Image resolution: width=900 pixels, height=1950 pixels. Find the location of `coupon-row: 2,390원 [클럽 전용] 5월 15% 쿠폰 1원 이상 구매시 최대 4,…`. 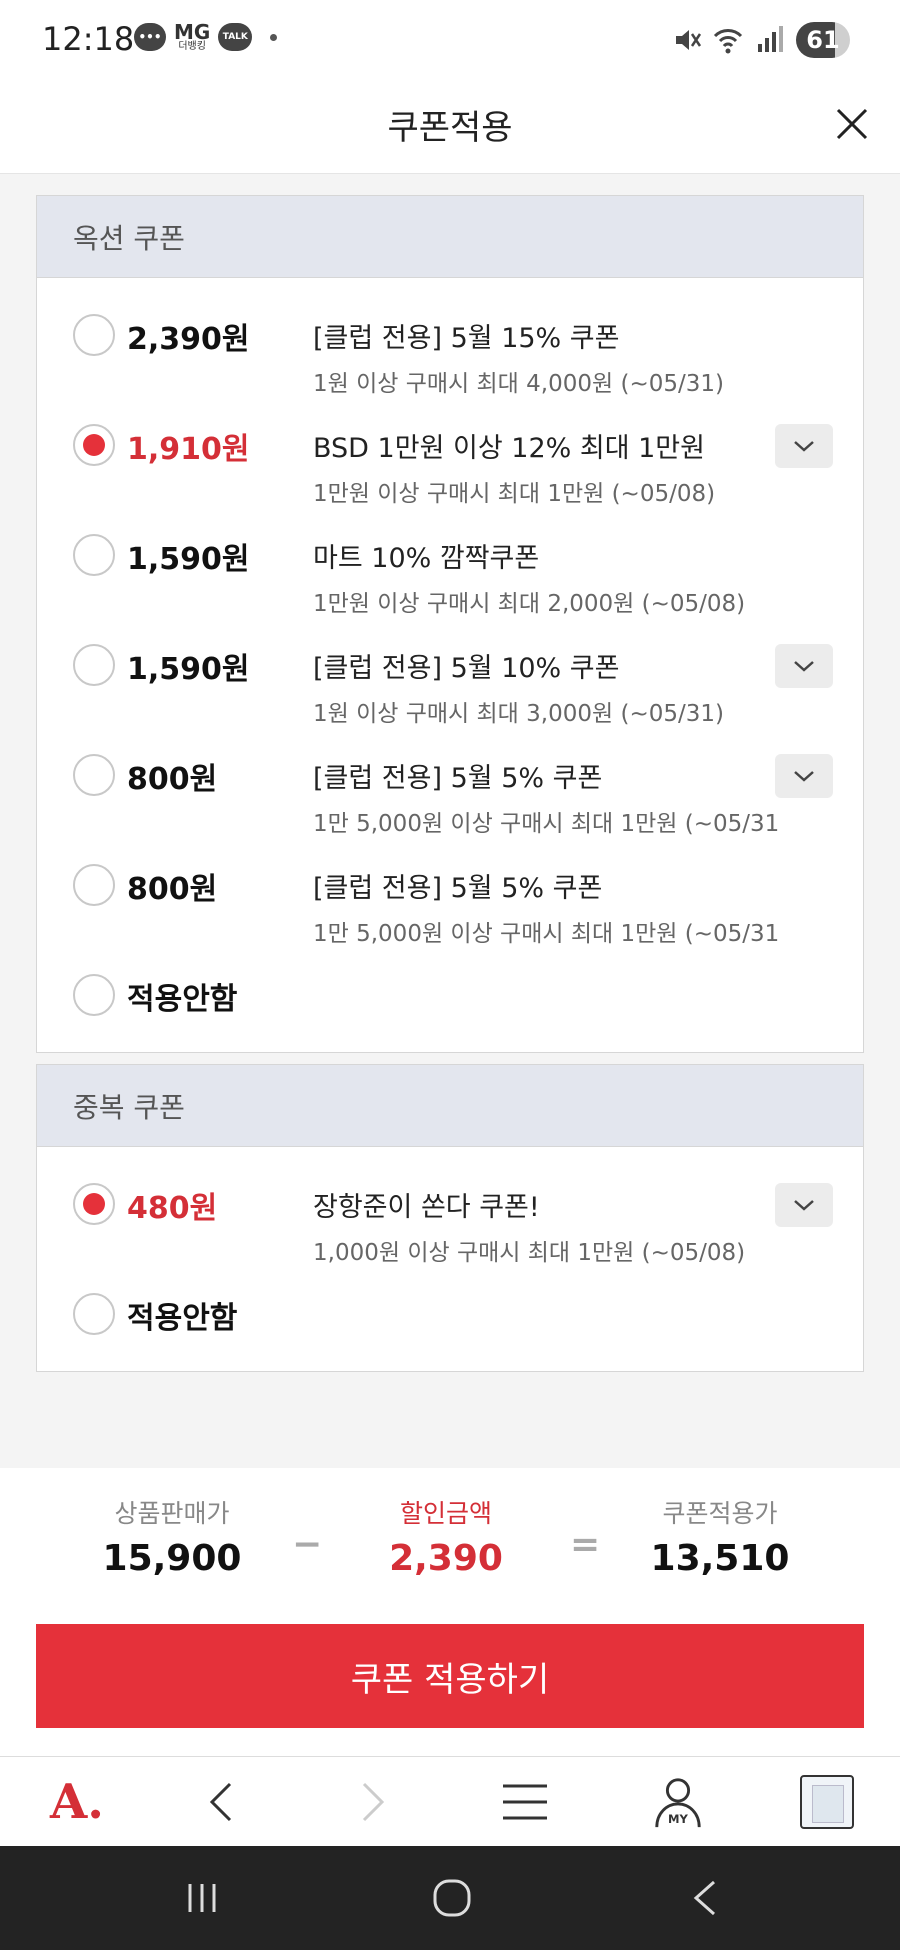

coupon-row: 2,390원 [클럽 전용] 5월 15% 쿠폰 1원 이상 구매시 최대 4,… is located at coordinates (450, 340).